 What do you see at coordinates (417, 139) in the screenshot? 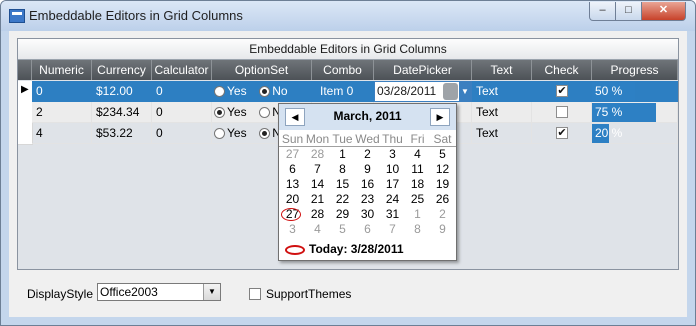
I see `weekday-label: Fri` at bounding box center [417, 139].